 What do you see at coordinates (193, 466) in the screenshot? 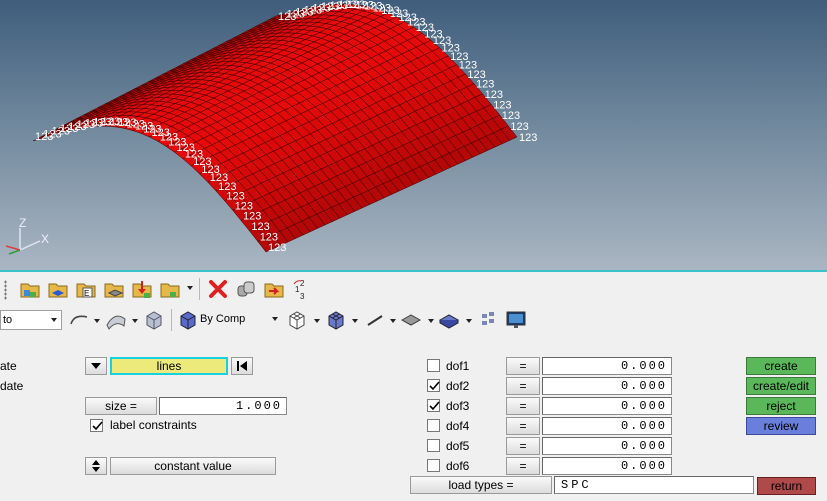
I see `constant-value-button: constant value` at bounding box center [193, 466].